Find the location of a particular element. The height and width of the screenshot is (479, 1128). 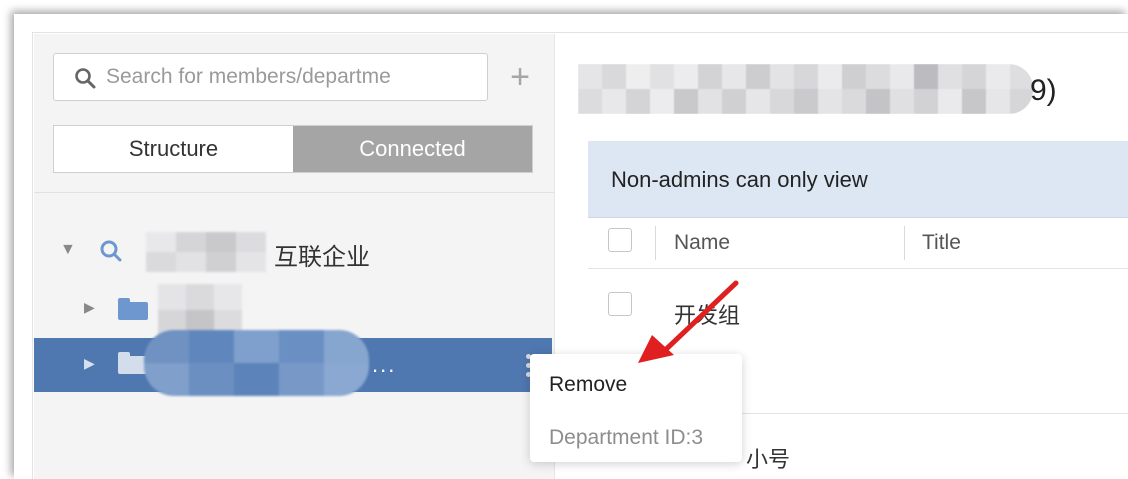

remove-menu-item: Remove is located at coordinates (588, 385).